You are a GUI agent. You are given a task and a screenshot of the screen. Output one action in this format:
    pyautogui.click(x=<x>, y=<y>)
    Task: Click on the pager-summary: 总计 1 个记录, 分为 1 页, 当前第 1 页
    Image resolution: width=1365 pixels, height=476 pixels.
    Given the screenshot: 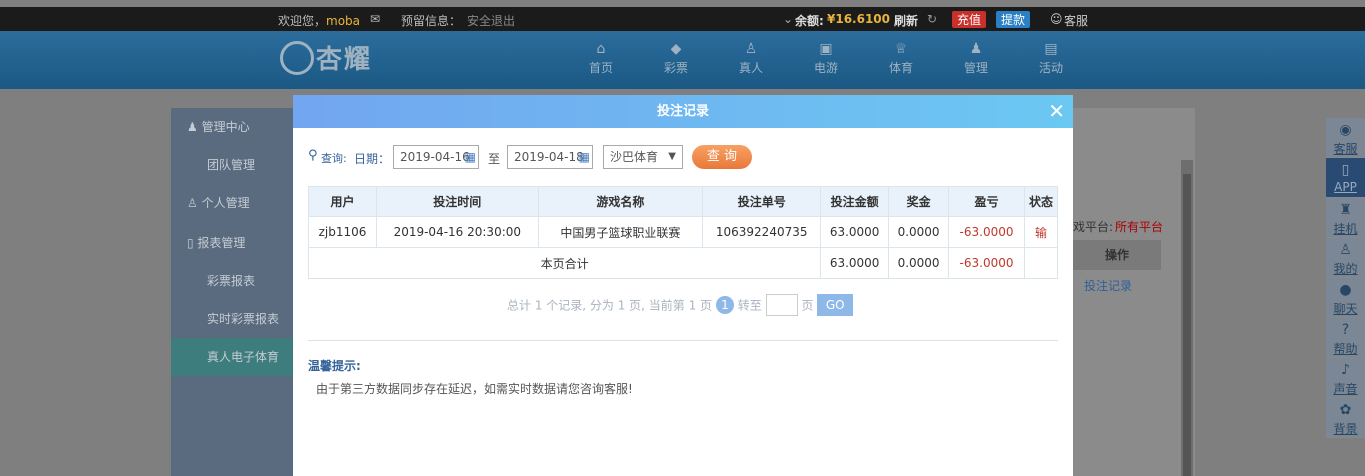 What is the action you would take?
    pyautogui.click(x=610, y=305)
    